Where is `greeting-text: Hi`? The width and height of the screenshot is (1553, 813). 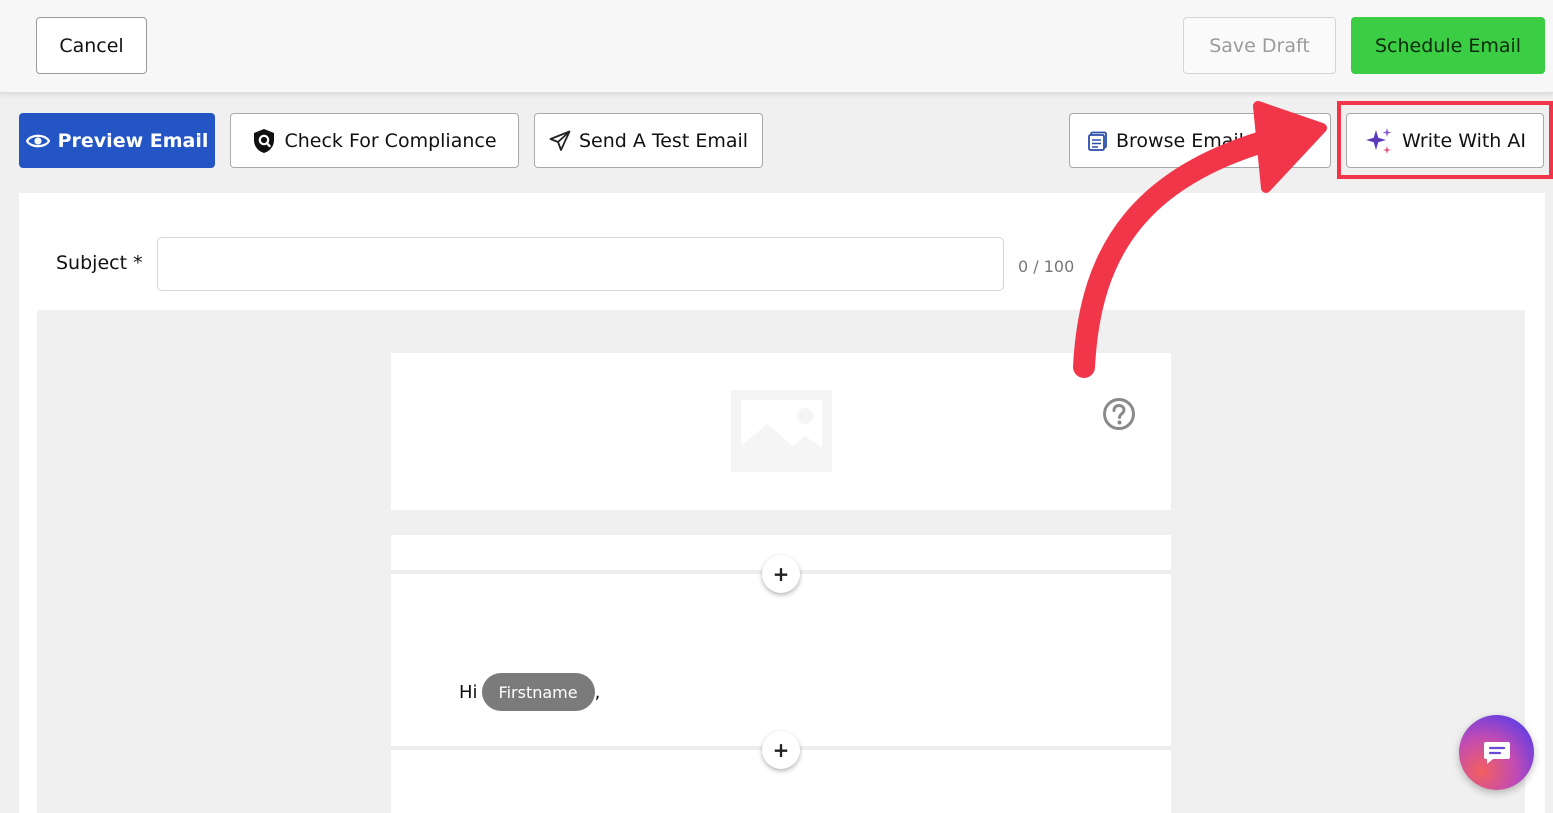
greeting-text: Hi is located at coordinates (468, 692).